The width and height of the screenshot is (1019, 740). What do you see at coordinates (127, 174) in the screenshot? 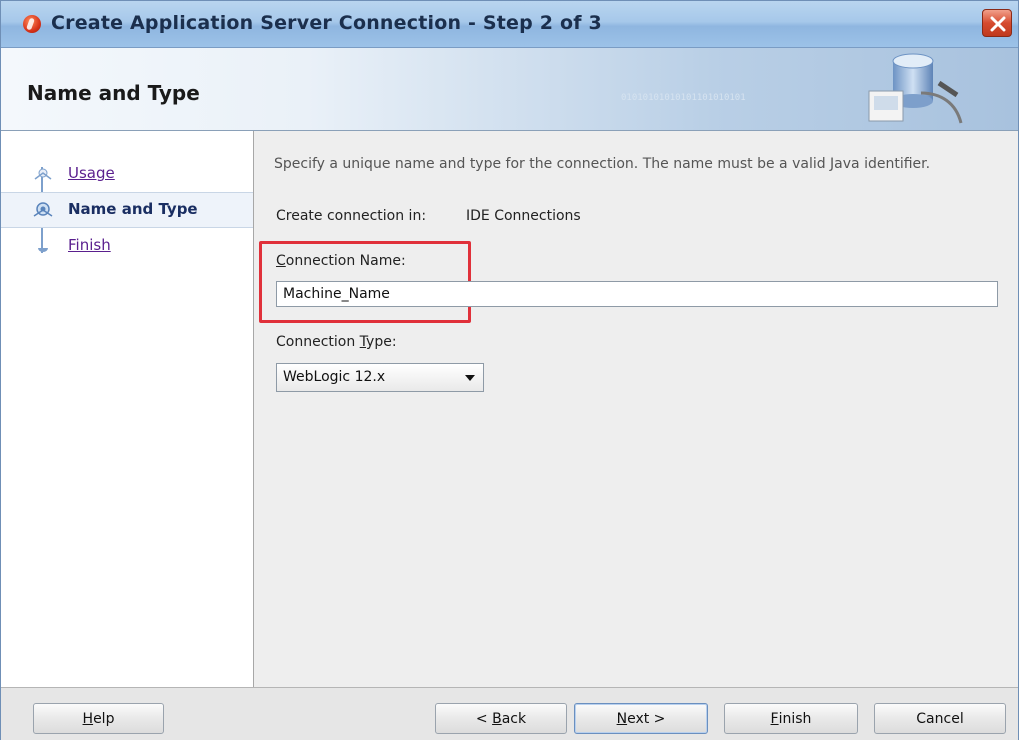
I see `nav-step-usage: Usage` at bounding box center [127, 174].